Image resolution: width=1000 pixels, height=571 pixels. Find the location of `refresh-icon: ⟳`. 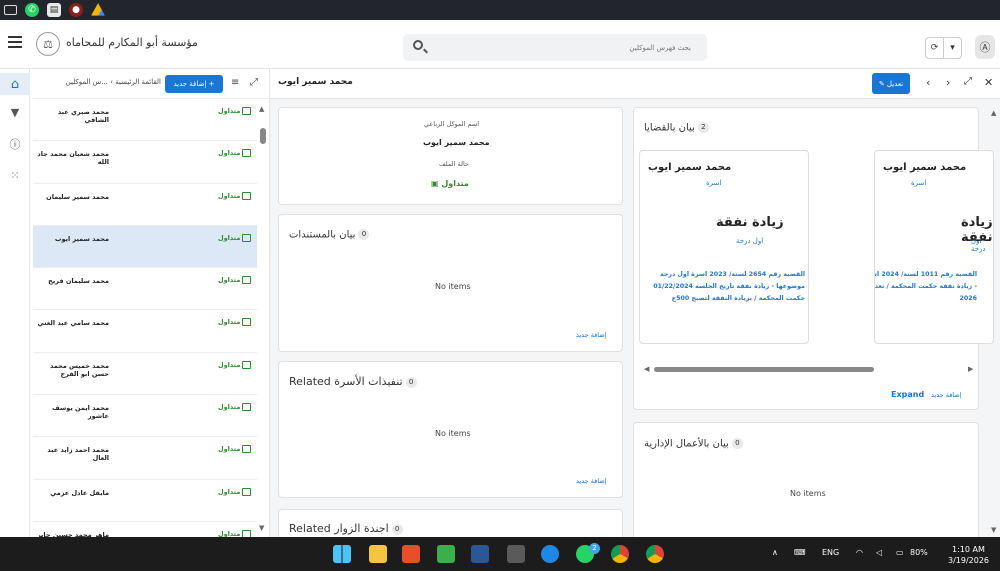

refresh-icon: ⟳ is located at coordinates (934, 48).